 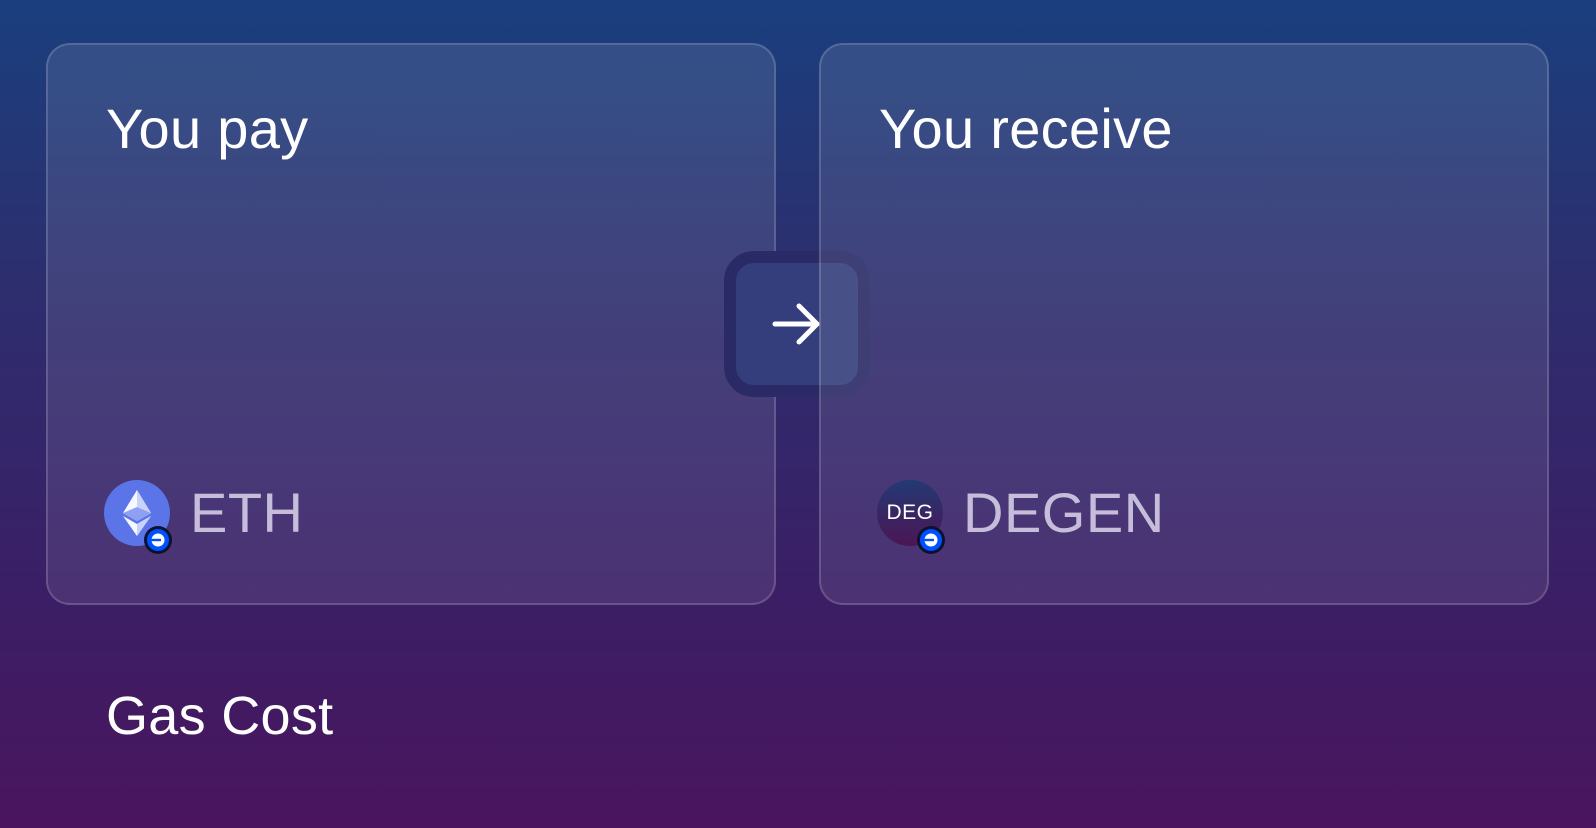 What do you see at coordinates (247, 512) in the screenshot?
I see `pay-token-symbol: ETH` at bounding box center [247, 512].